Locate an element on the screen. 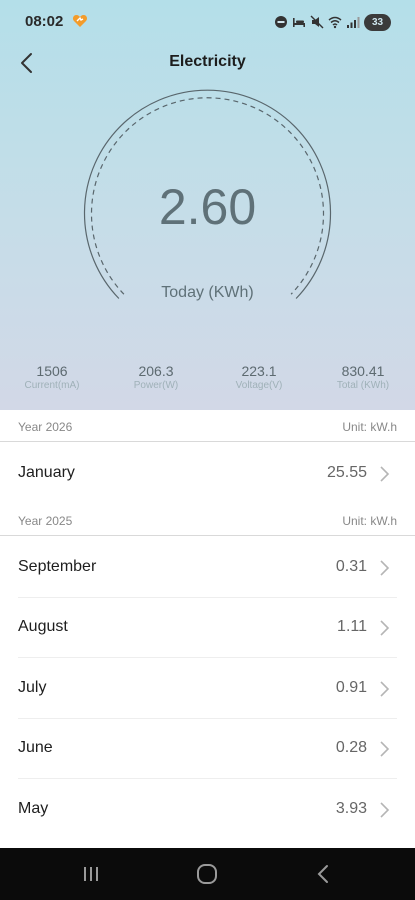 The height and width of the screenshot is (900, 415). stat-label: Current(mA) is located at coordinates (52, 385).